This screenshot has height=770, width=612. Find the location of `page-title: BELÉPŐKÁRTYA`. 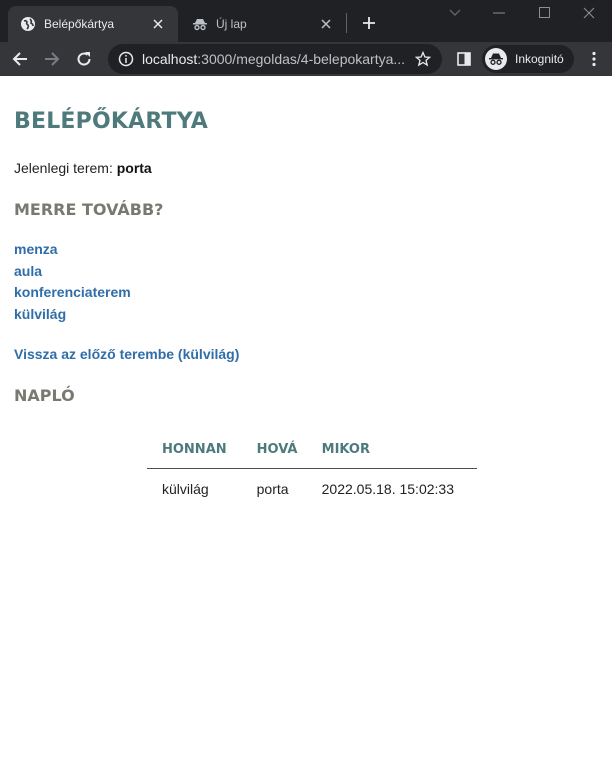

page-title: BELÉPŐKÁRTYA is located at coordinates (111, 121).